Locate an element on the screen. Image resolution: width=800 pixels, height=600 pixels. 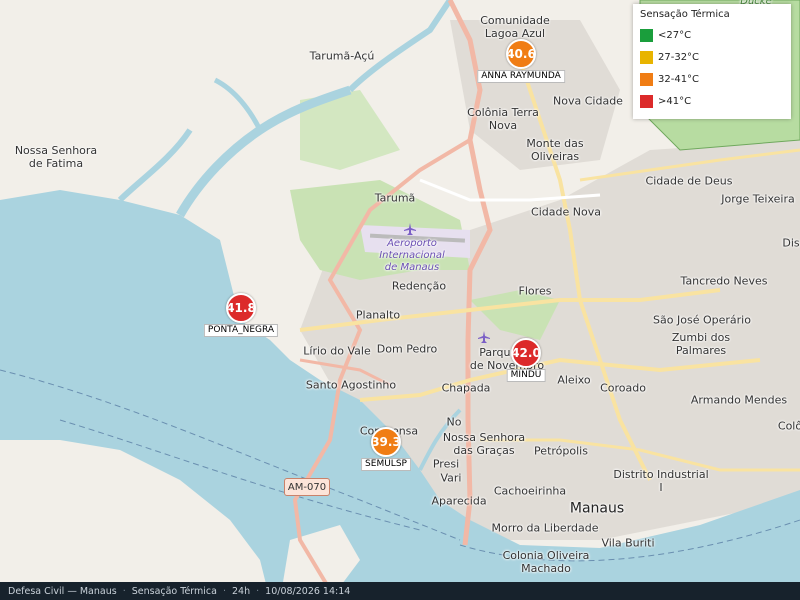
legend-label: >41°C is located at coordinates (675, 101).